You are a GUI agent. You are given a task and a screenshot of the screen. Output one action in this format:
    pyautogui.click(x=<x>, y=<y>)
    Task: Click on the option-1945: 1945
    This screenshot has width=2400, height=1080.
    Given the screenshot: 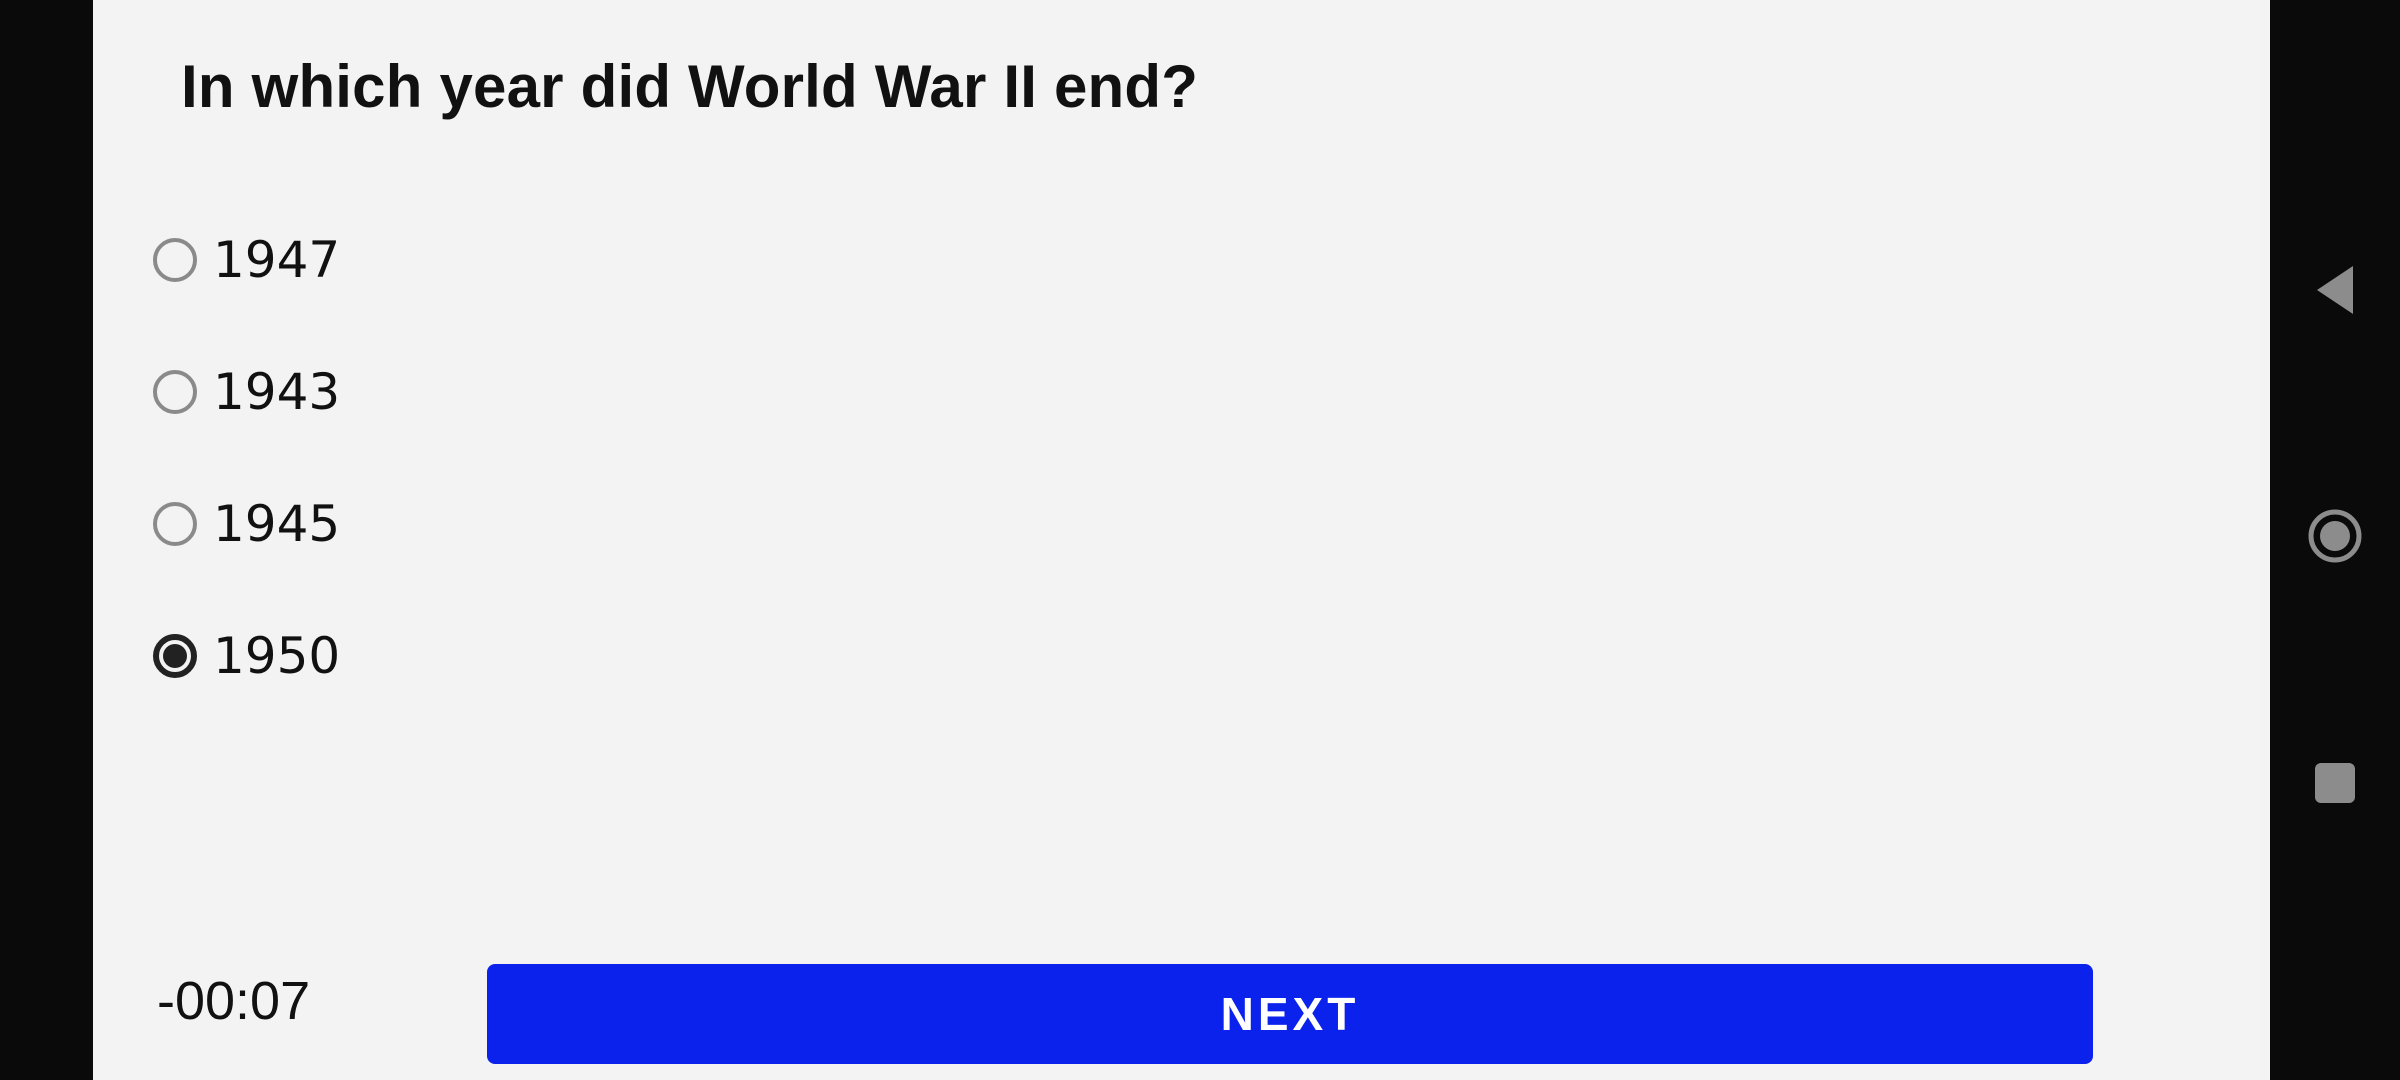 What is the action you would take?
    pyautogui.click(x=246, y=524)
    